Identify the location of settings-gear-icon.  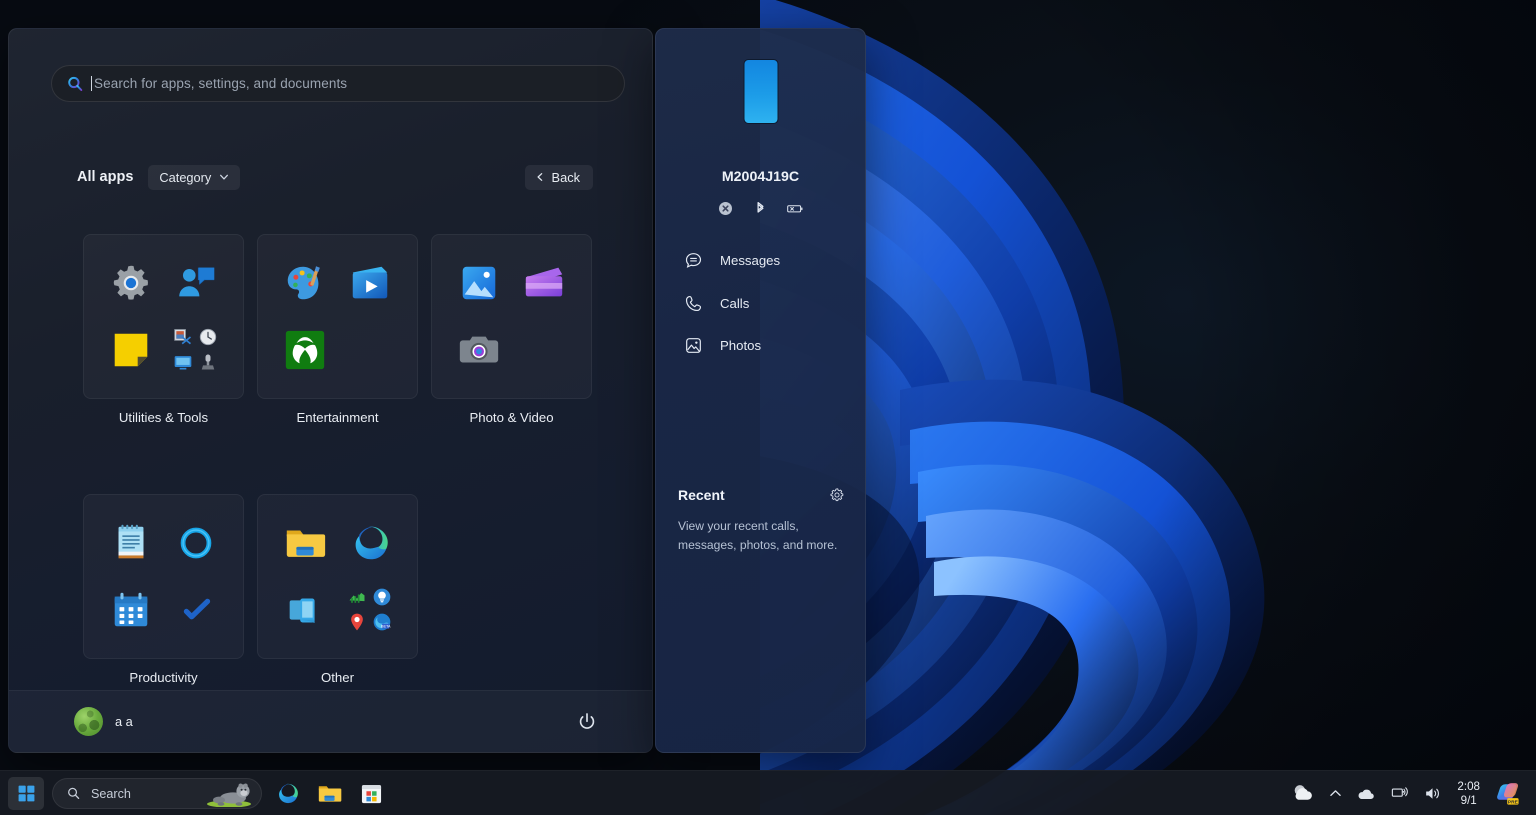
(130, 282).